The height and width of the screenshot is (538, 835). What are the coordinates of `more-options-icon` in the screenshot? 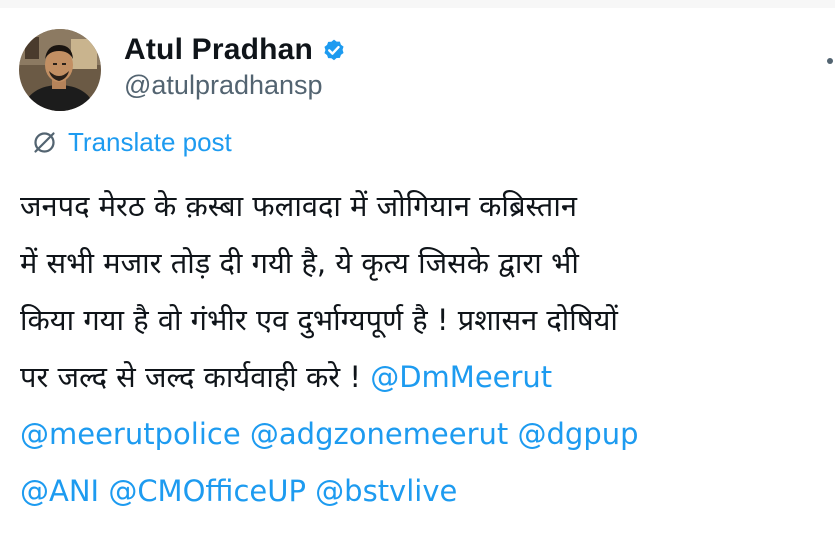 It's located at (830, 61).